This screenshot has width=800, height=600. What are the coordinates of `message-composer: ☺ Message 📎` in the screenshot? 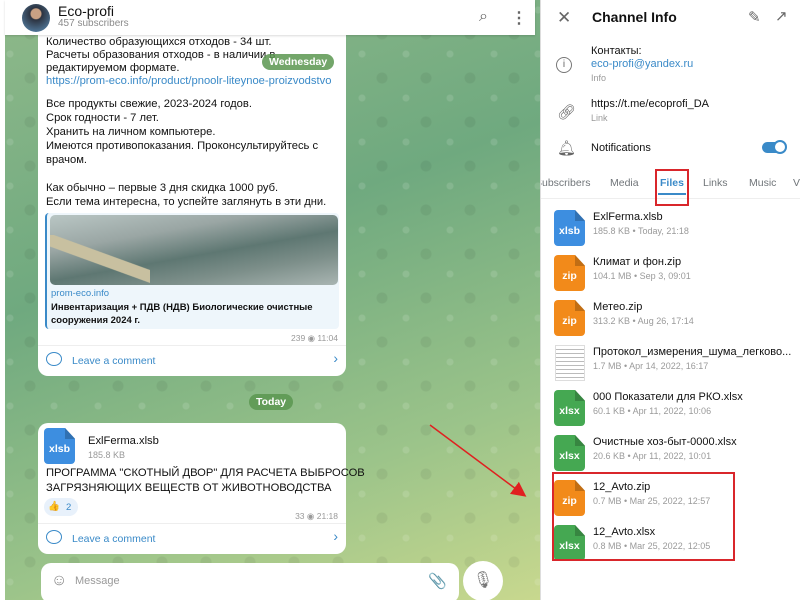 It's located at (250, 581).